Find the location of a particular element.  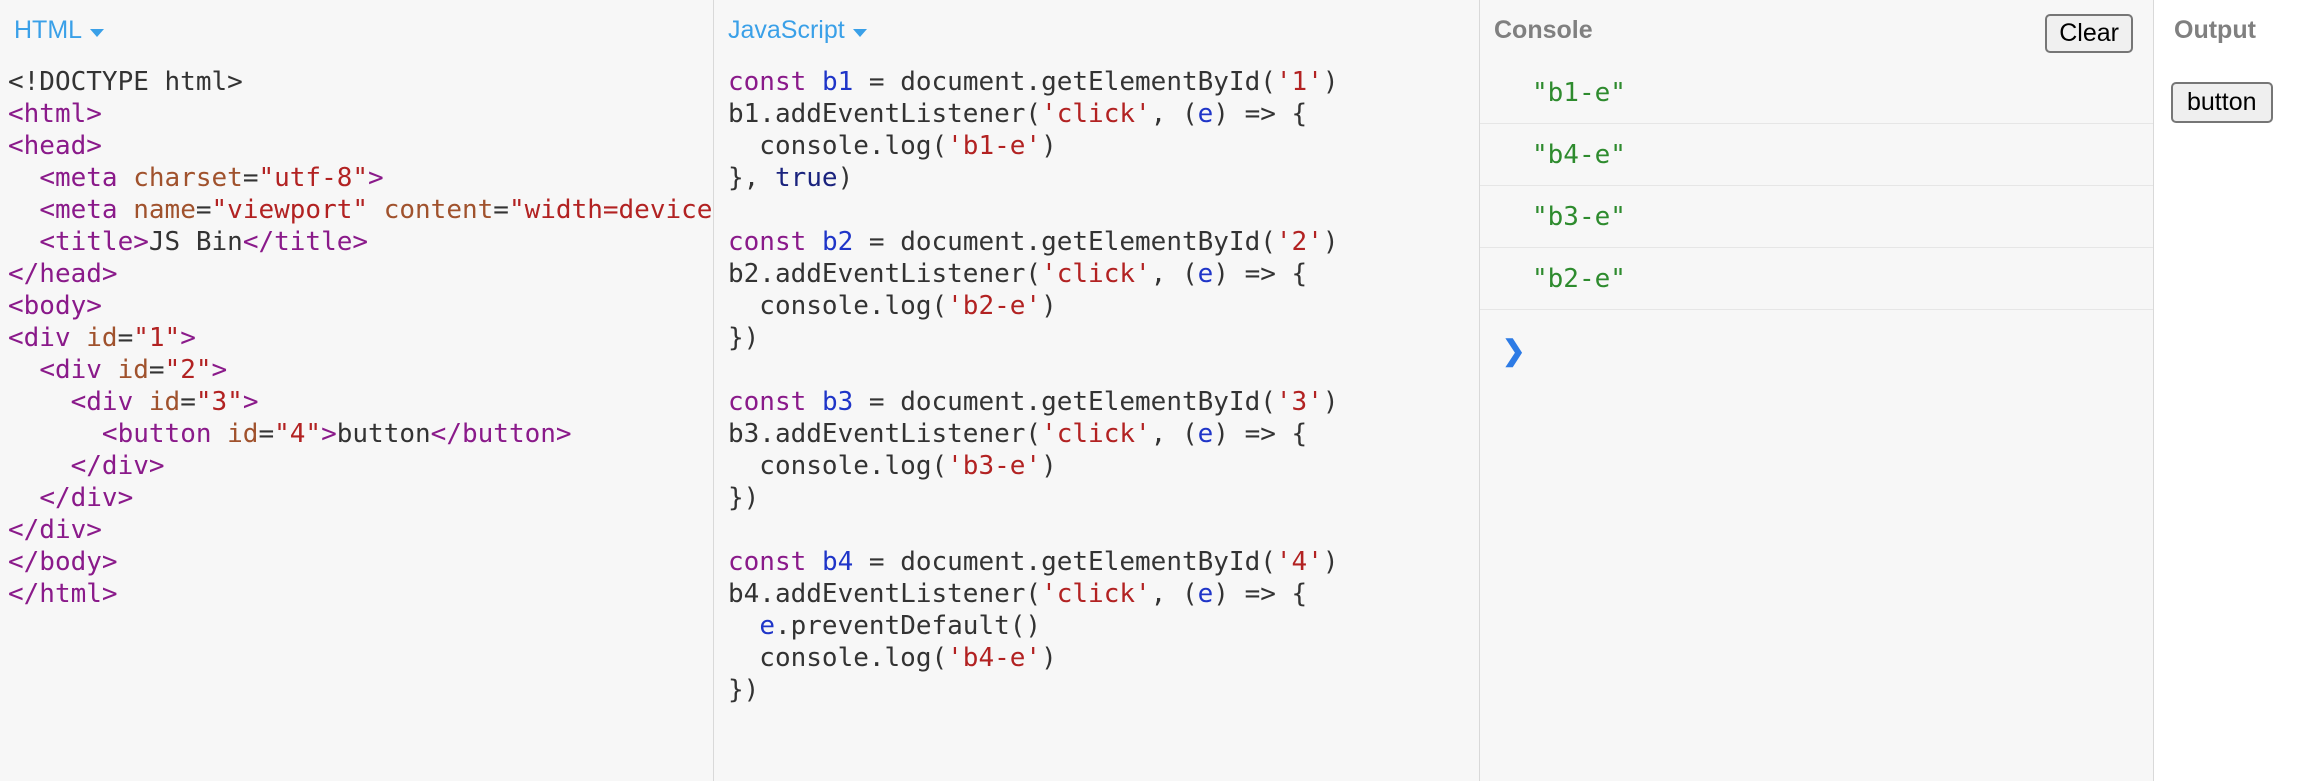

code-token: "viewport" is located at coordinates (290, 210).